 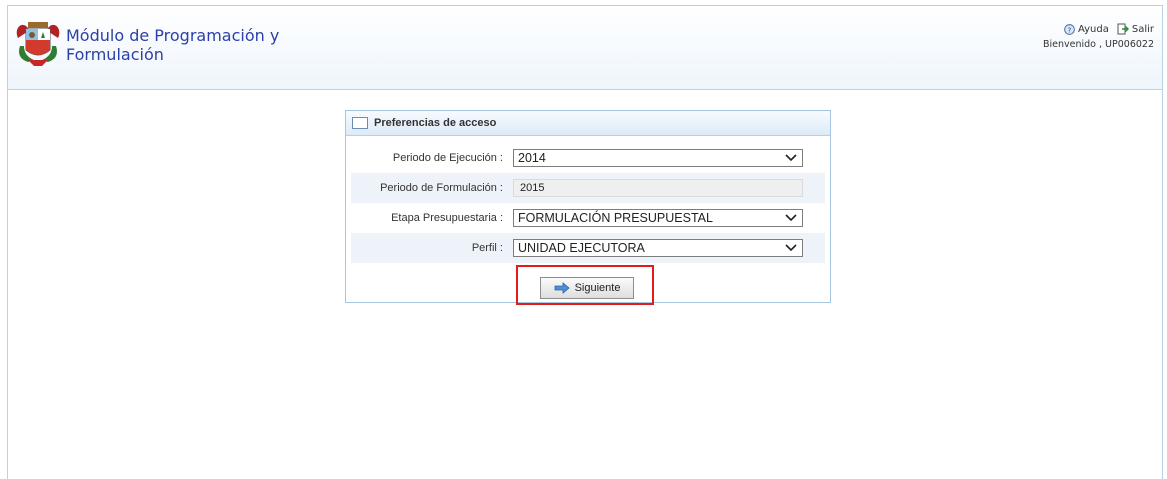 What do you see at coordinates (615, 218) in the screenshot?
I see `budget-stage-value: FORMULACIÓN PRESUPUESTAL` at bounding box center [615, 218].